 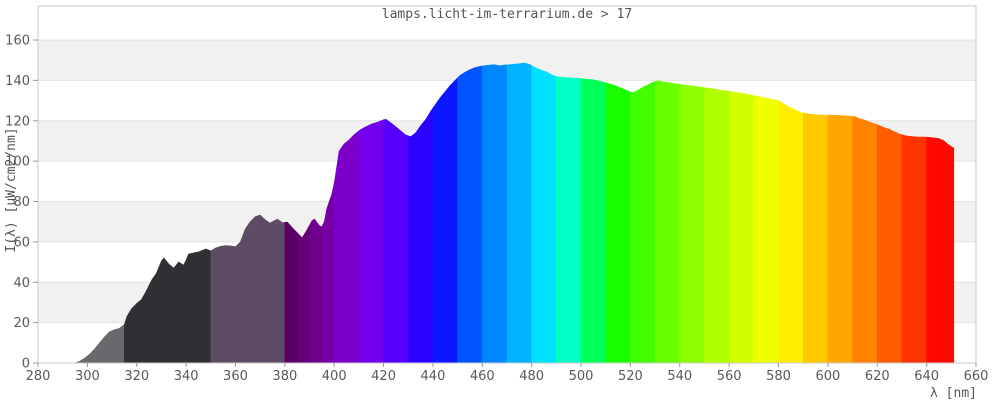 I want to click on x-tick-label: 640, so click(x=926, y=376).